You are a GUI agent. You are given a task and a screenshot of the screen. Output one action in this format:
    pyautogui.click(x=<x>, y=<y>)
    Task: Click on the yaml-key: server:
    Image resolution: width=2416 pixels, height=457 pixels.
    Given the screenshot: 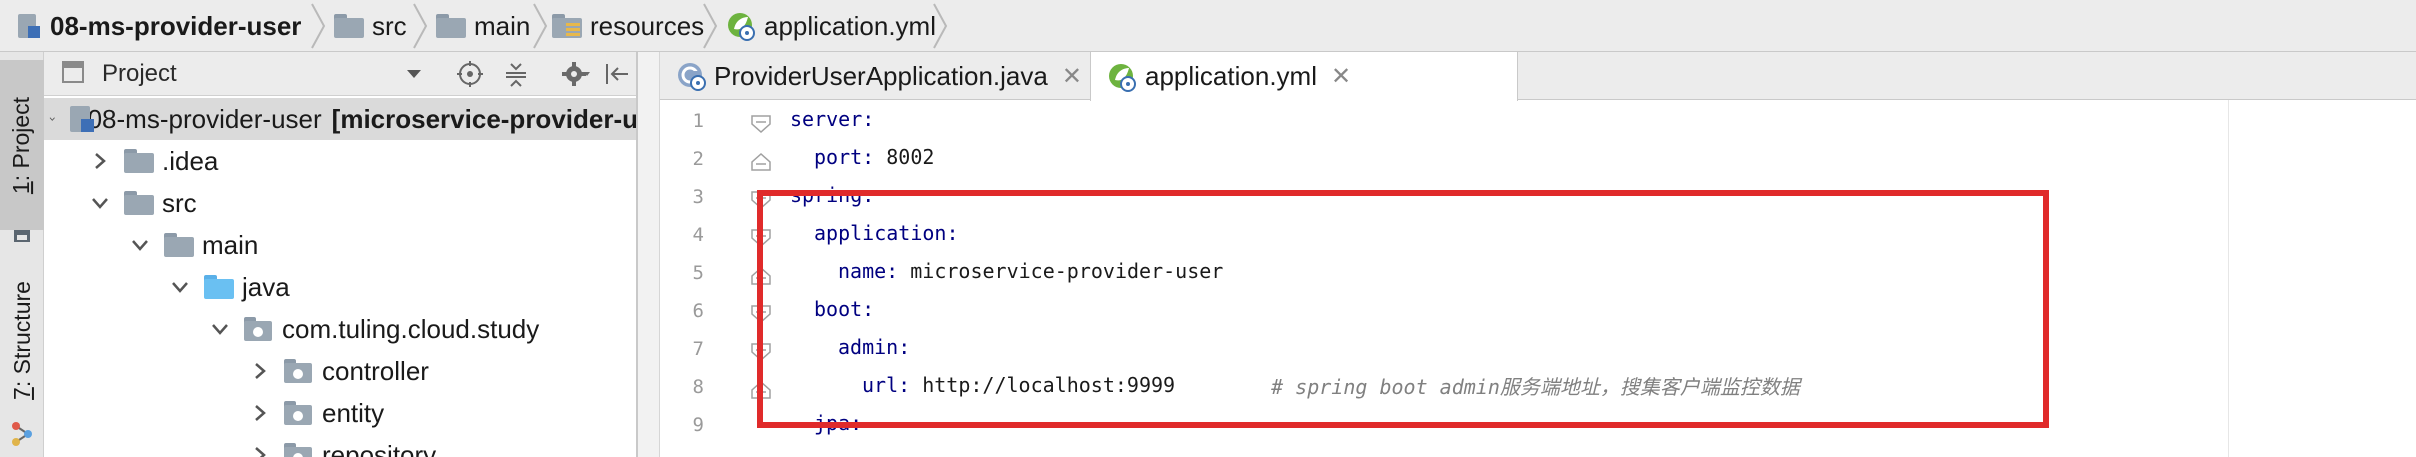 What is the action you would take?
    pyautogui.click(x=832, y=119)
    